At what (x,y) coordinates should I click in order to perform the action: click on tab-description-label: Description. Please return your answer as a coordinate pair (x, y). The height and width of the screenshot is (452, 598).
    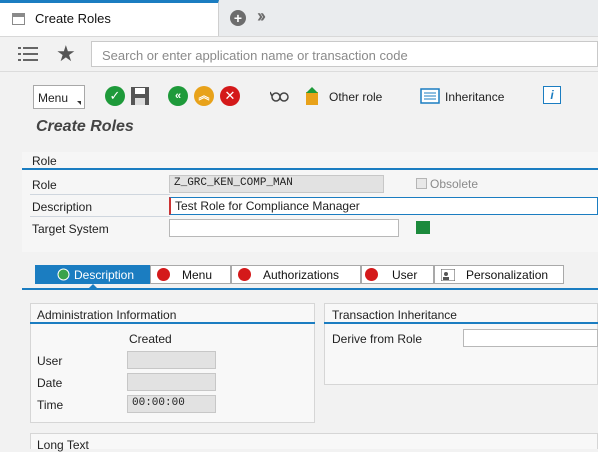
    Looking at the image, I should click on (104, 275).